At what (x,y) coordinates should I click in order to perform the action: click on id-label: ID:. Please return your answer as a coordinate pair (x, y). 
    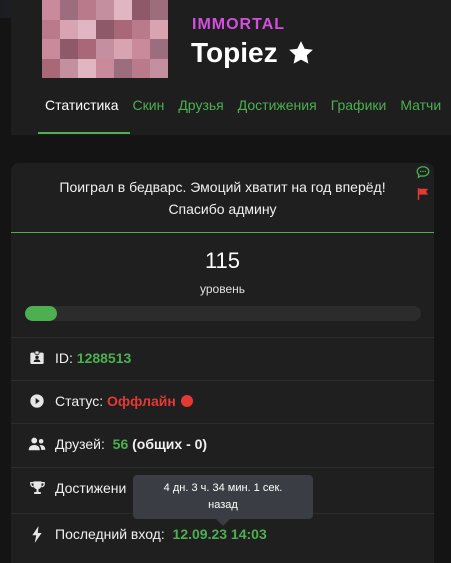
    Looking at the image, I should click on (64, 358).